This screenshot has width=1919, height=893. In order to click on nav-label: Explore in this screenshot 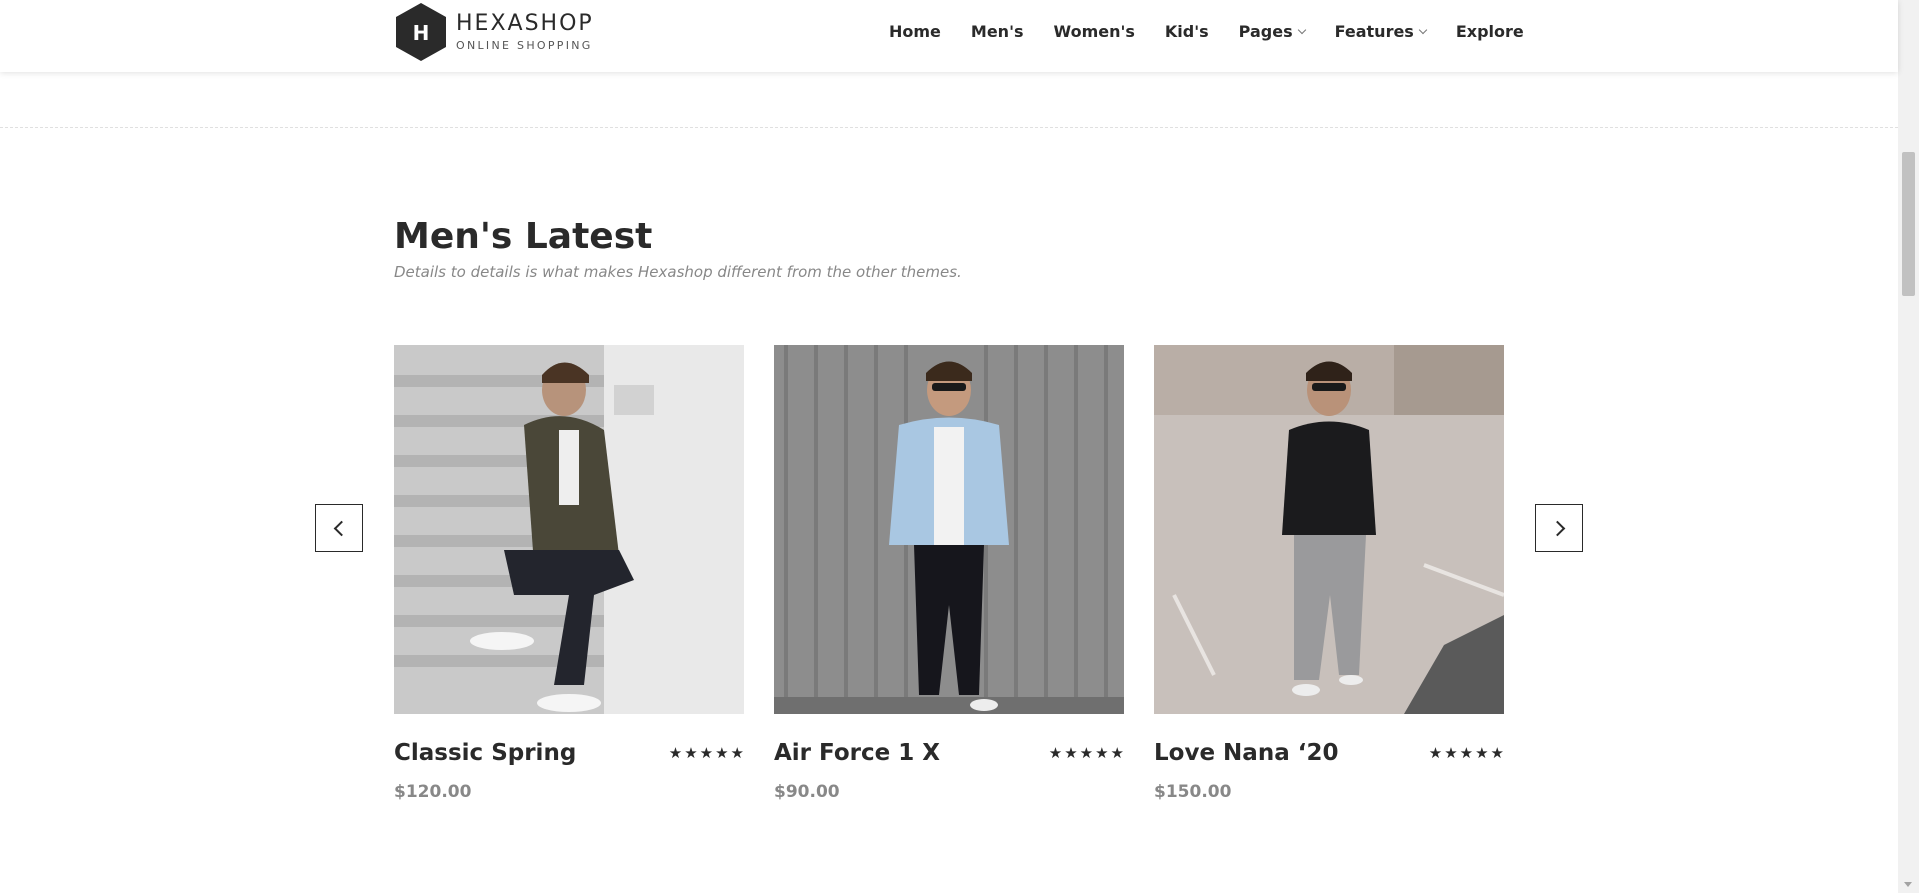, I will do `click(1489, 31)`.